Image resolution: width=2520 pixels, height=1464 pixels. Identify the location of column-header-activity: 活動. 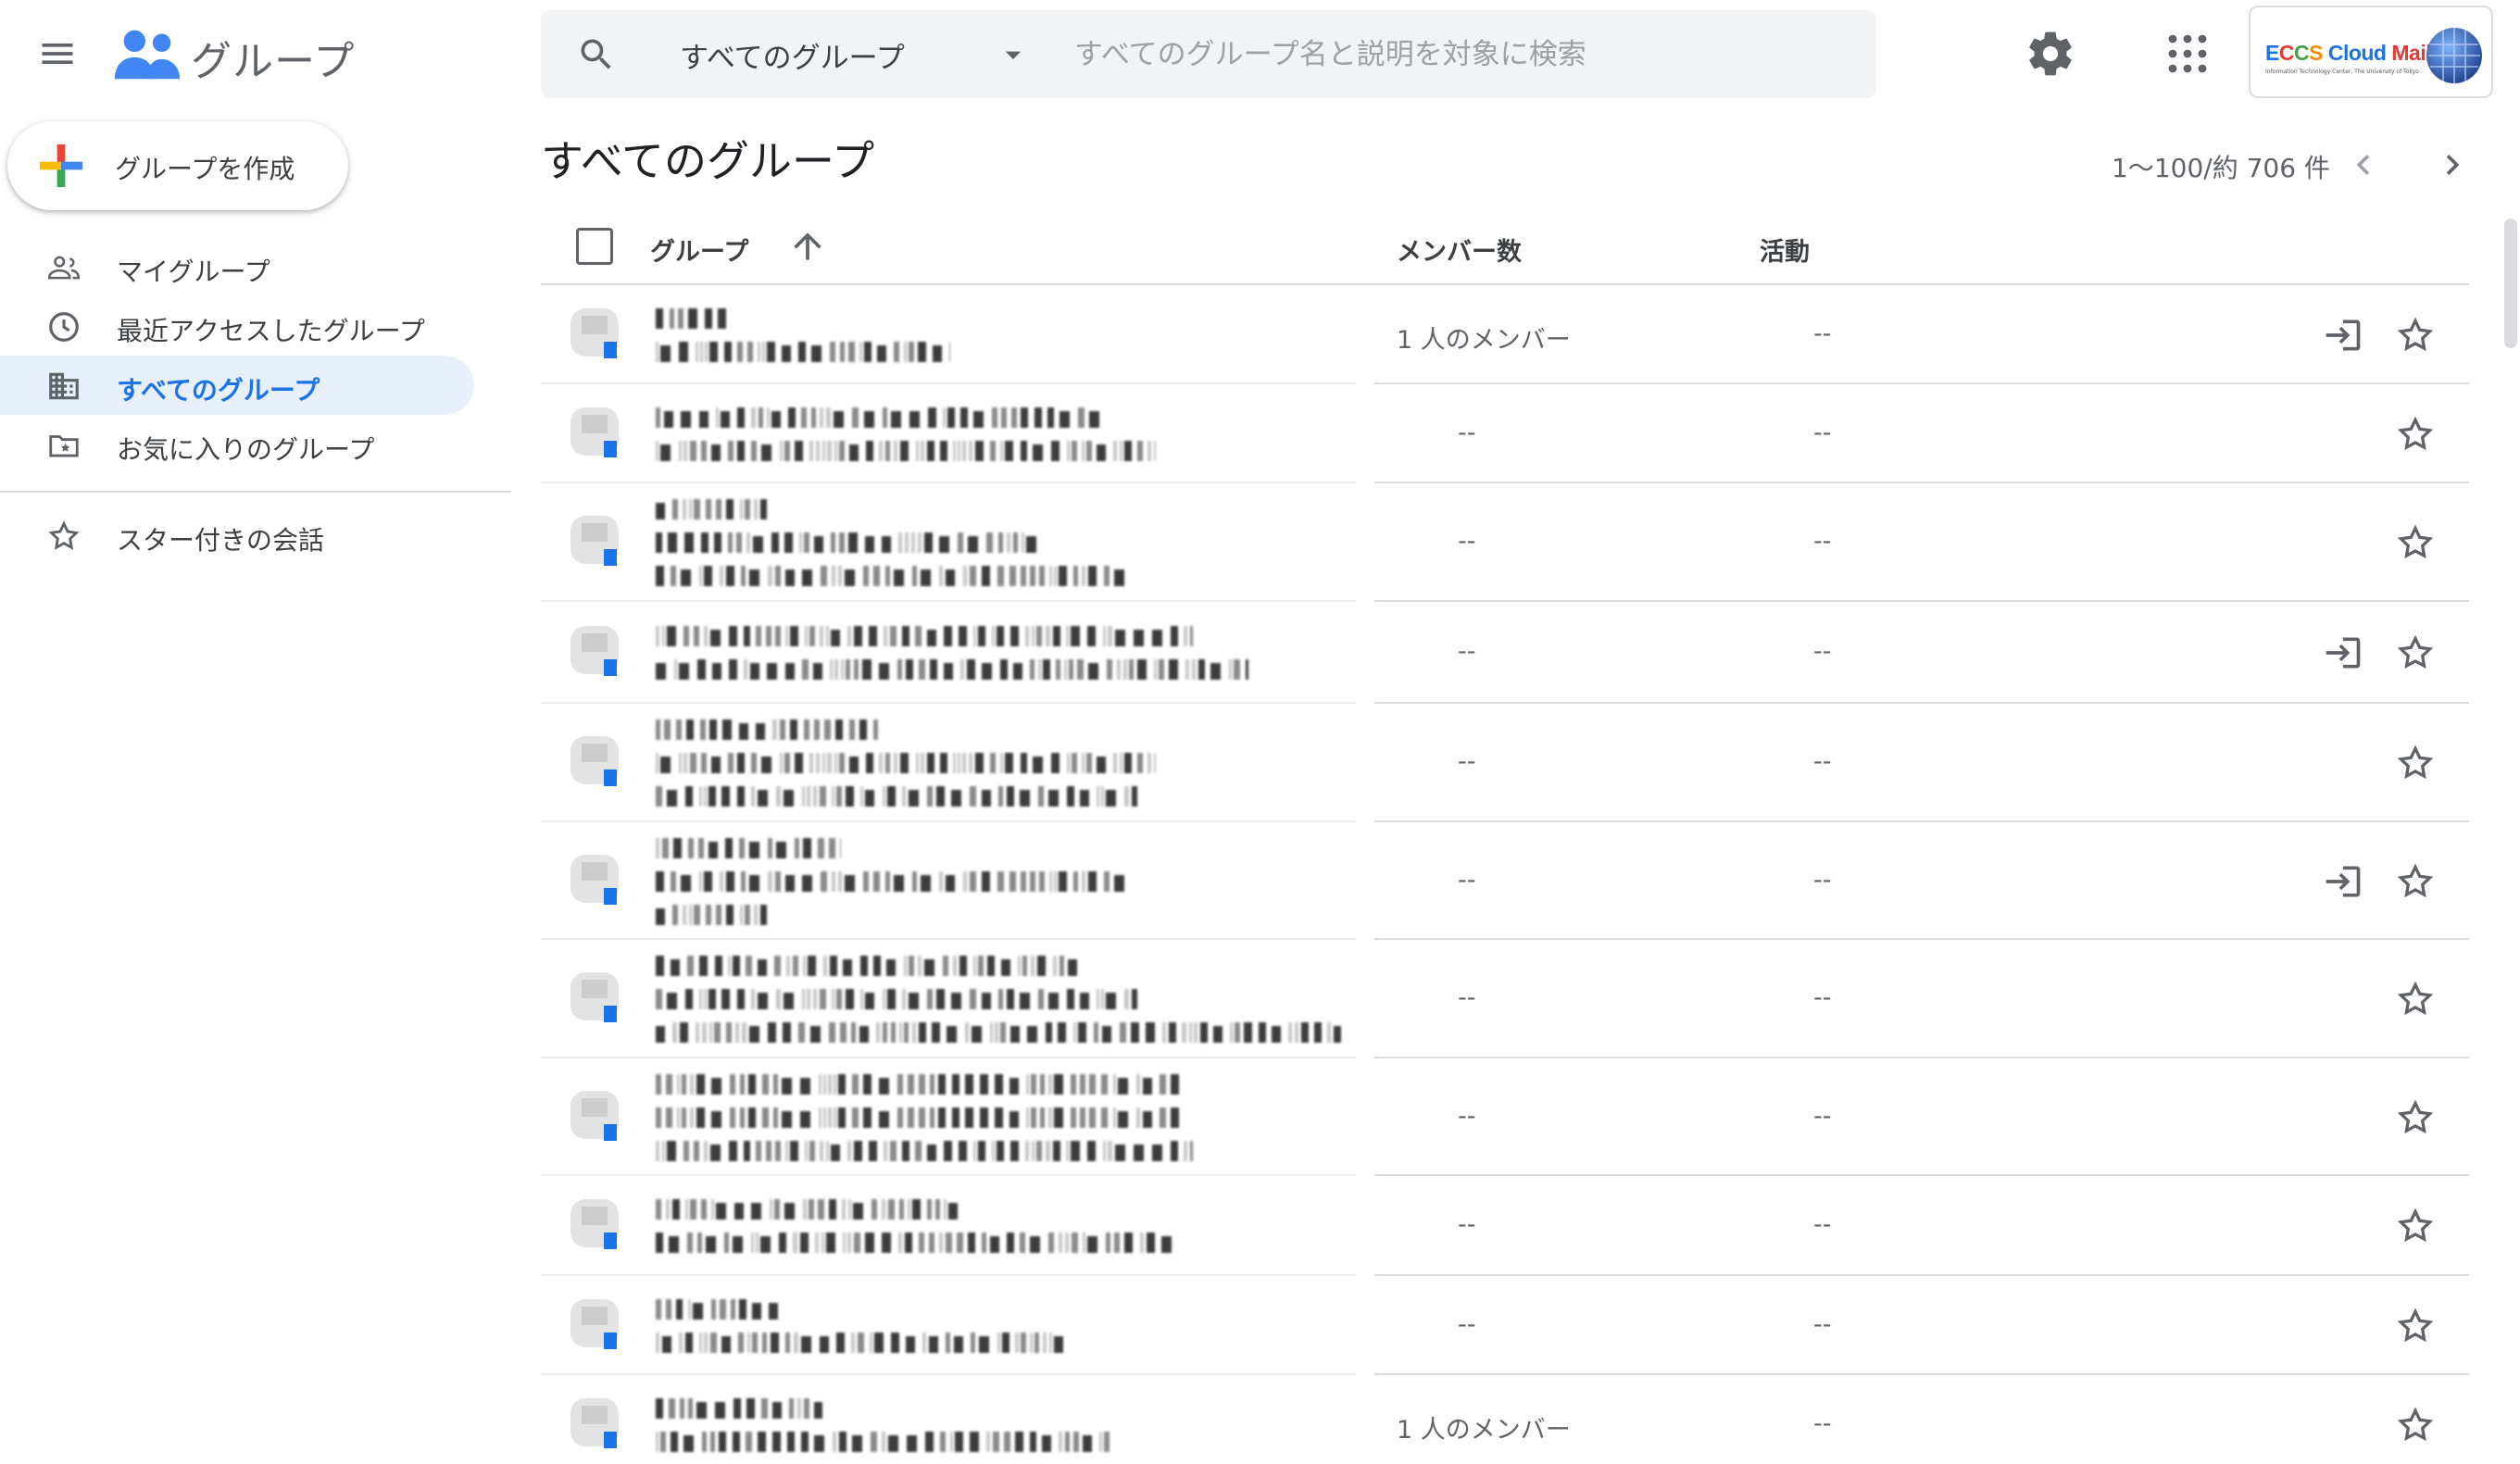
(1785, 252).